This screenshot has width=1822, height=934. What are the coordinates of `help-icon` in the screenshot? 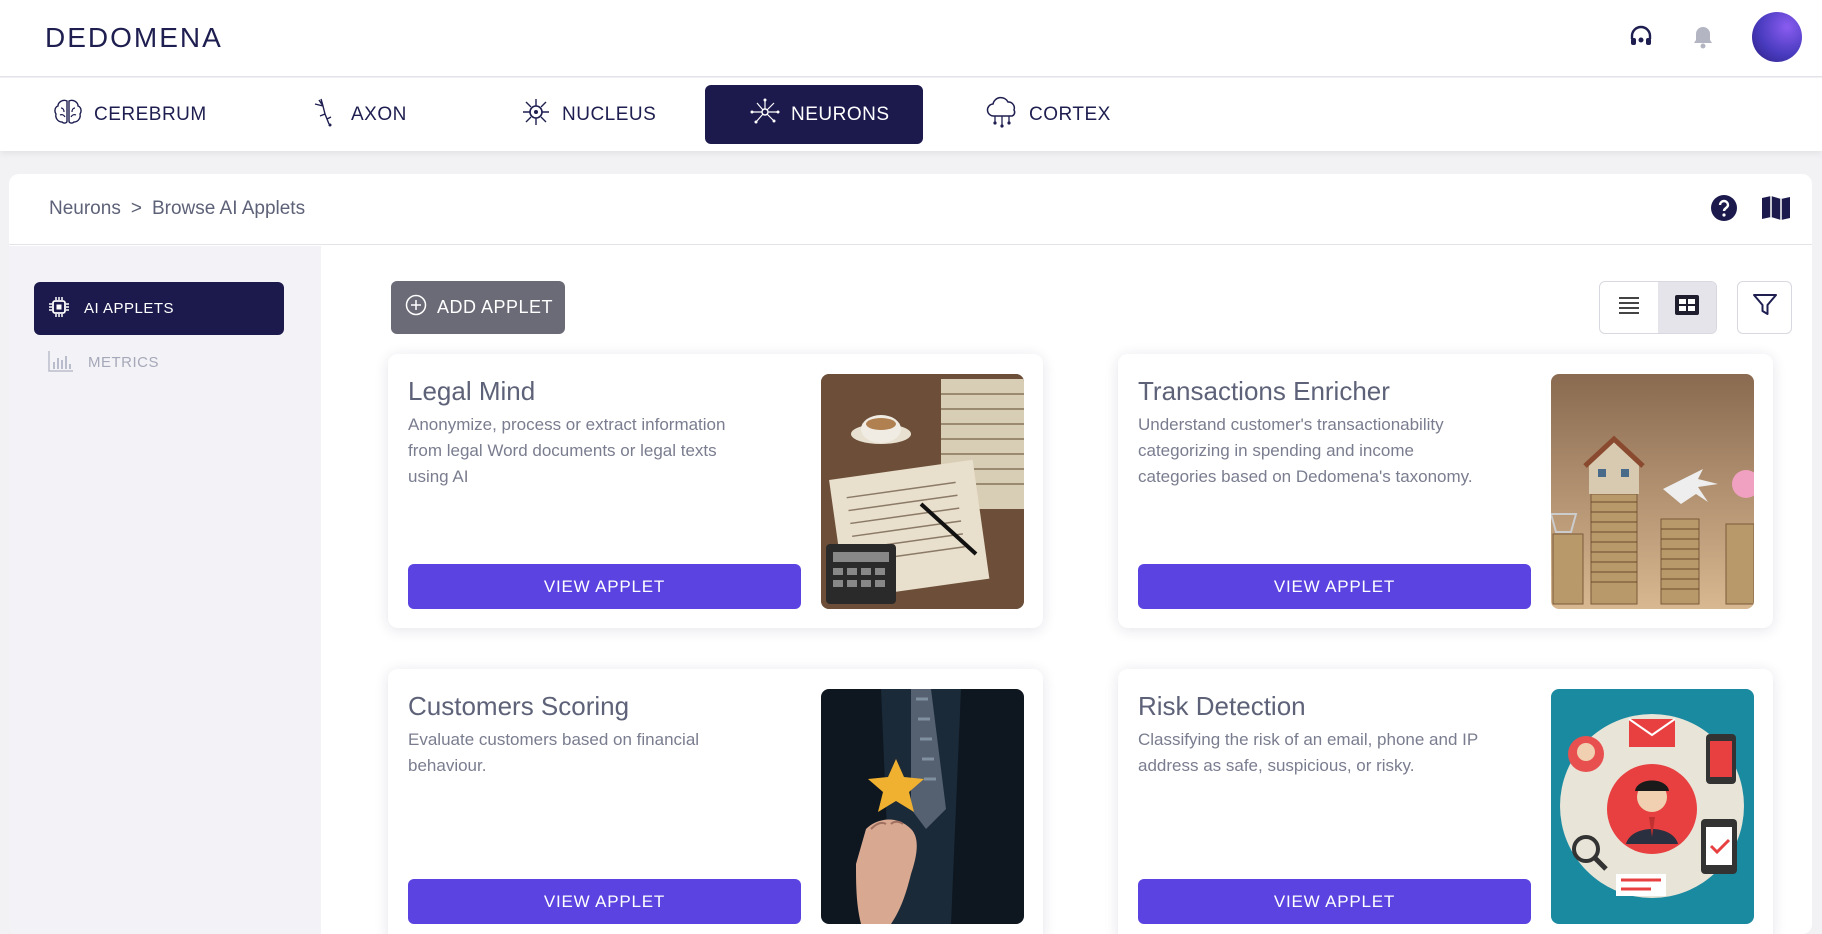 It's located at (1724, 210).